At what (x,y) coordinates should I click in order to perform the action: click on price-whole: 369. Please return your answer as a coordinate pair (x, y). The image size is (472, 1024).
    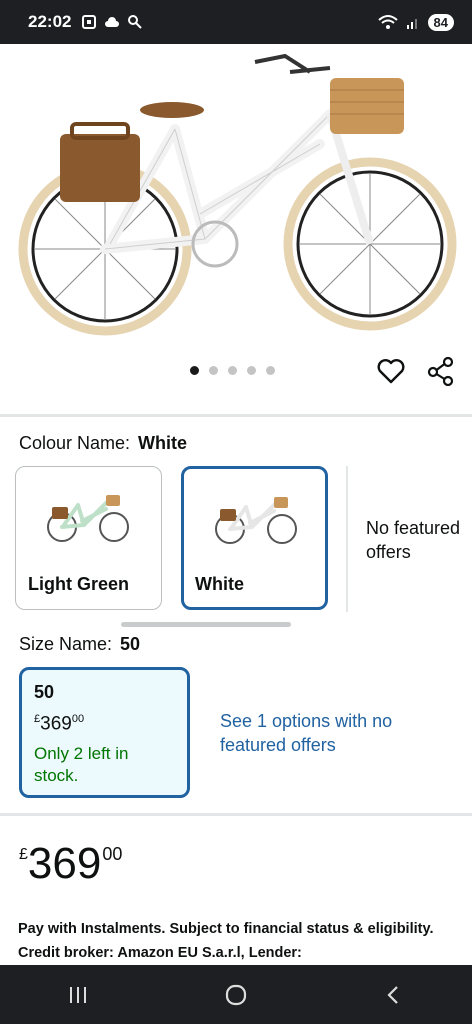
    Looking at the image, I should click on (64, 863).